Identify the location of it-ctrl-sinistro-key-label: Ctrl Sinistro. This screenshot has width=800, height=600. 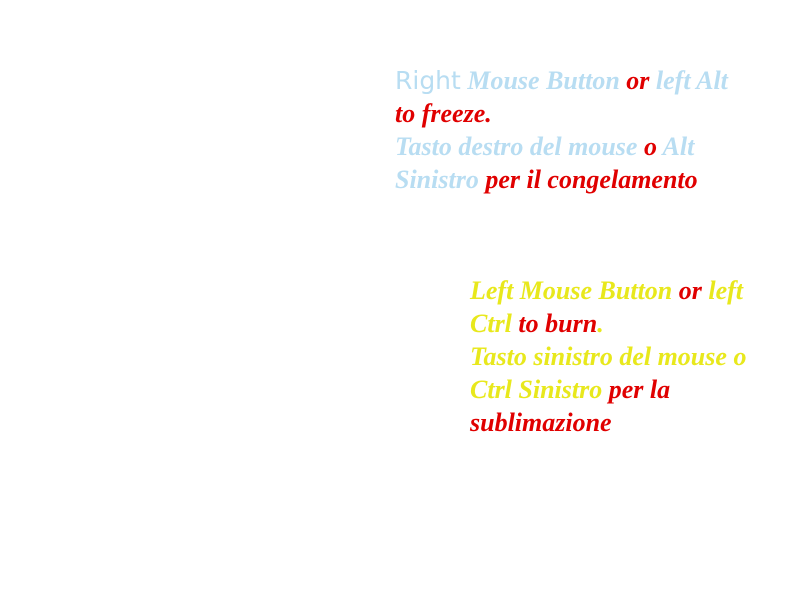
(536, 389).